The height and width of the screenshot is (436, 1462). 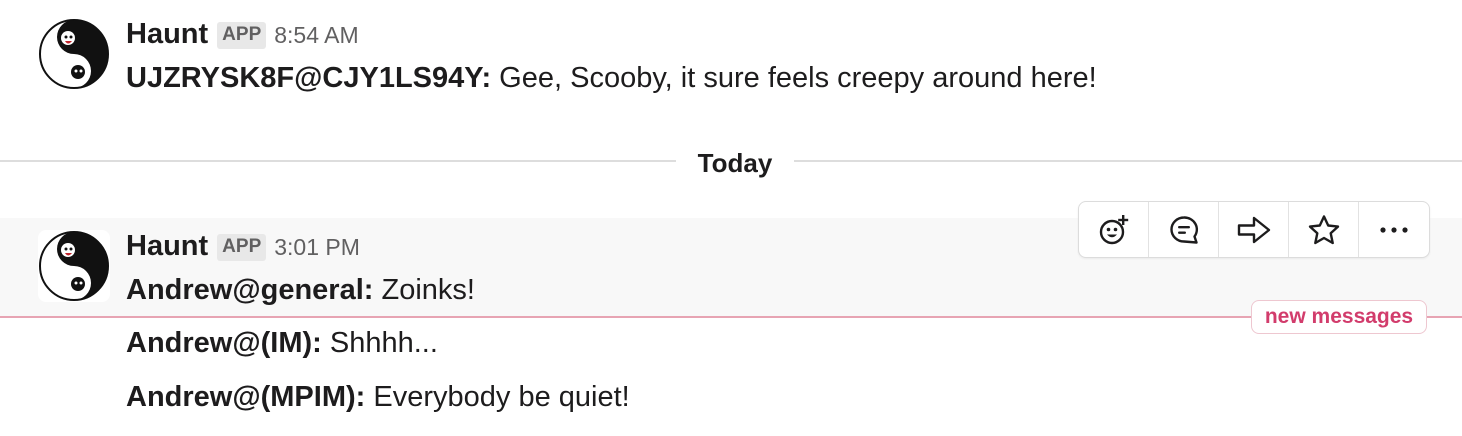 I want to click on message-actions-toolbar, so click(x=1254, y=229).